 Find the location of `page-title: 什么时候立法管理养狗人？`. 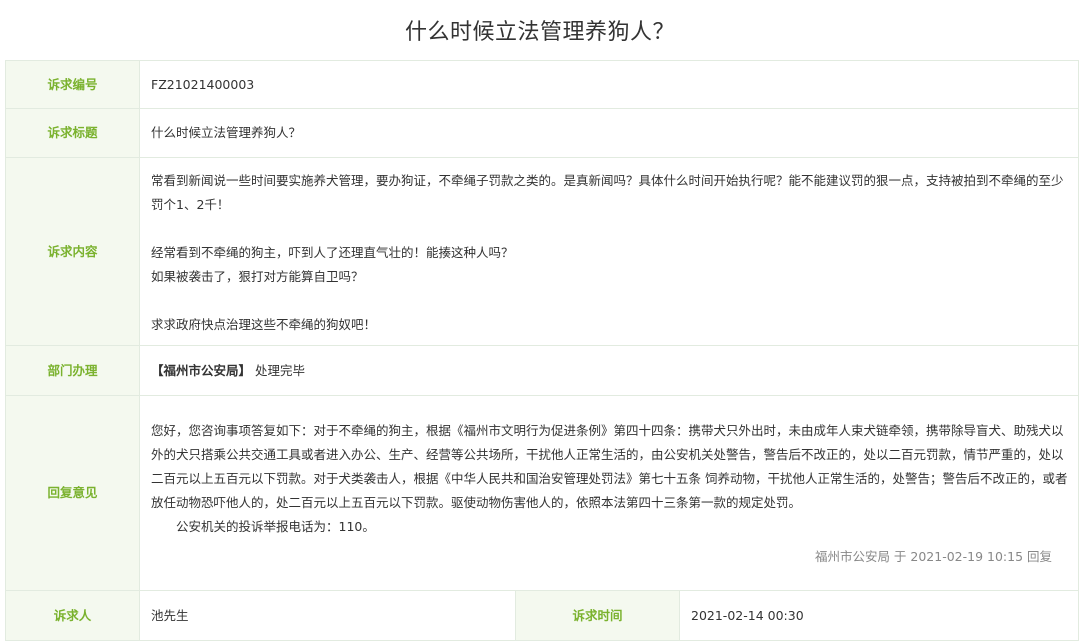

page-title: 什么时候立法管理养狗人？ is located at coordinates (539, 32).